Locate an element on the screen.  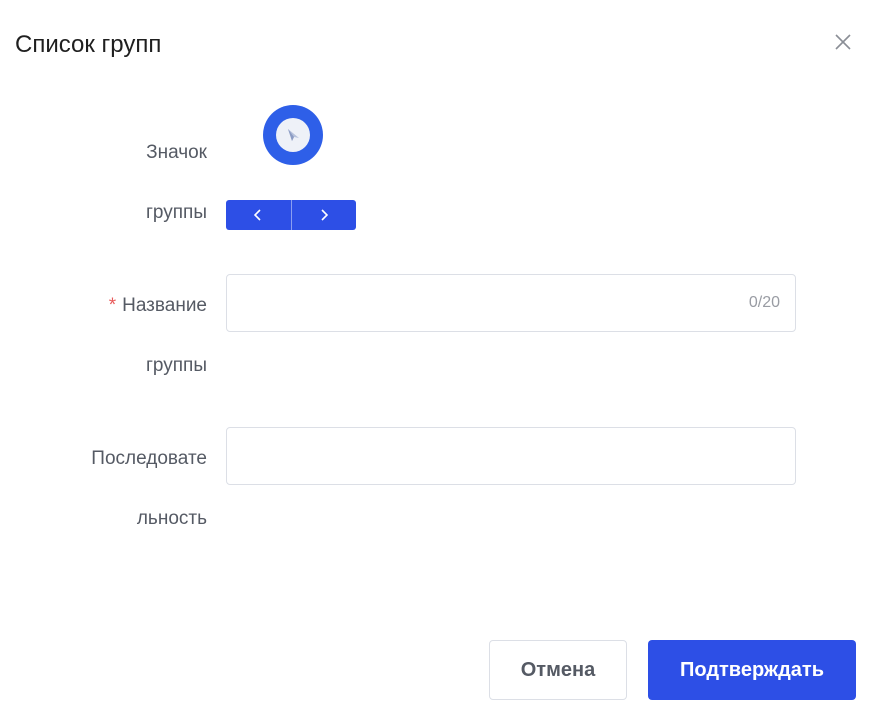
order-field is located at coordinates (511, 456).